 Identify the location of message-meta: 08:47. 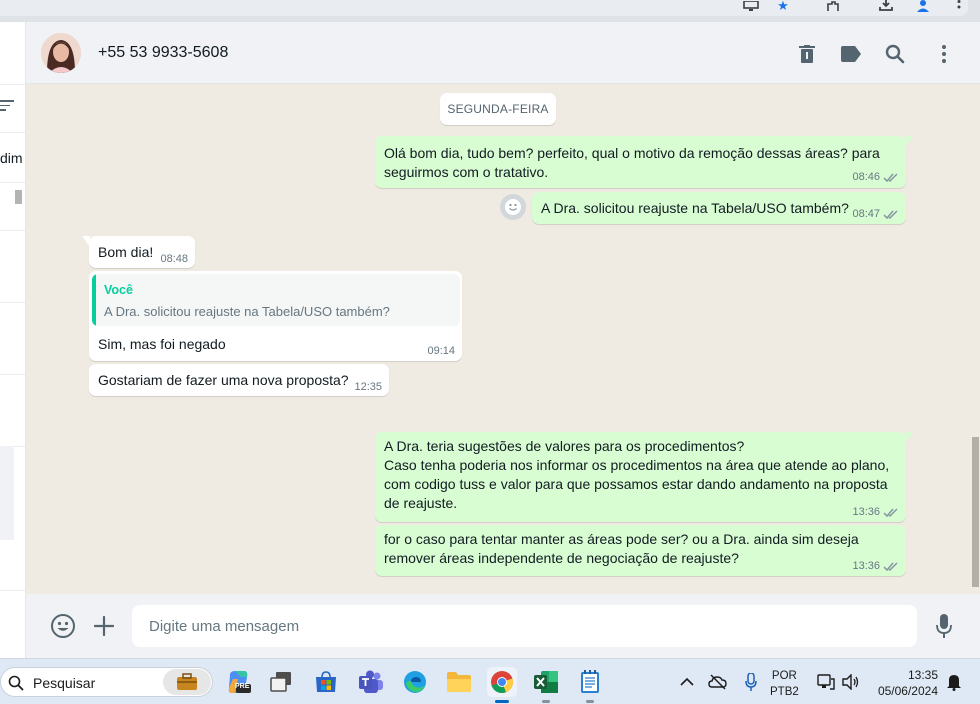
(875, 214).